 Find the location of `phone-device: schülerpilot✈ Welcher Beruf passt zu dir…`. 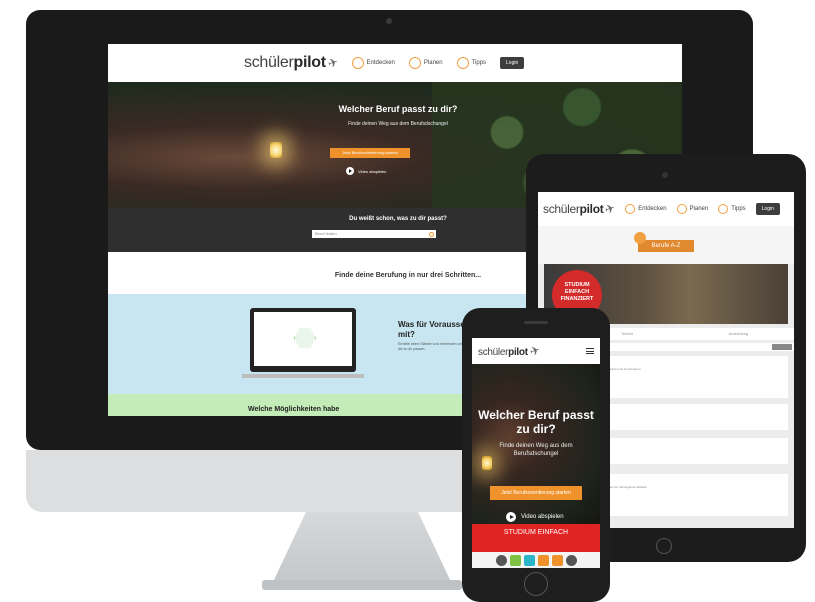

phone-device: schülerpilot✈ Welcher Beruf passt zu dir… is located at coordinates (536, 455).